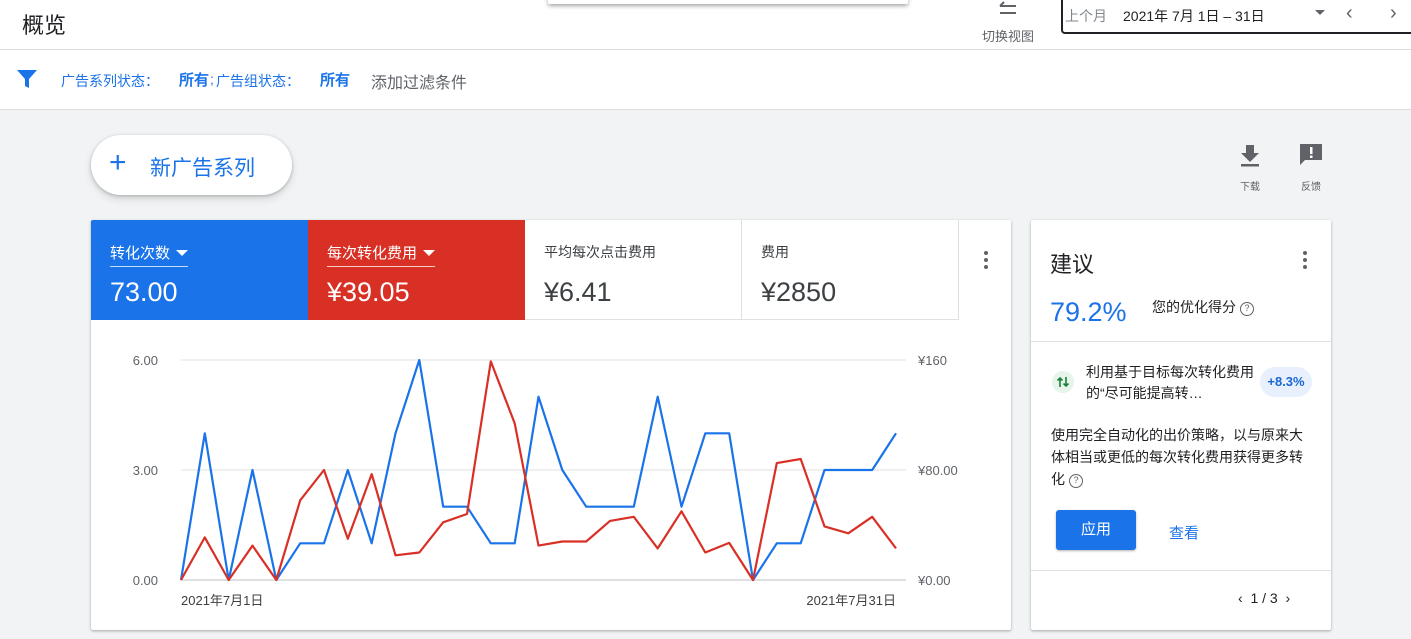 The height and width of the screenshot is (639, 1411). Describe the element at coordinates (1286, 382) in the screenshot. I see `uplift-badge: +8.3%` at that location.